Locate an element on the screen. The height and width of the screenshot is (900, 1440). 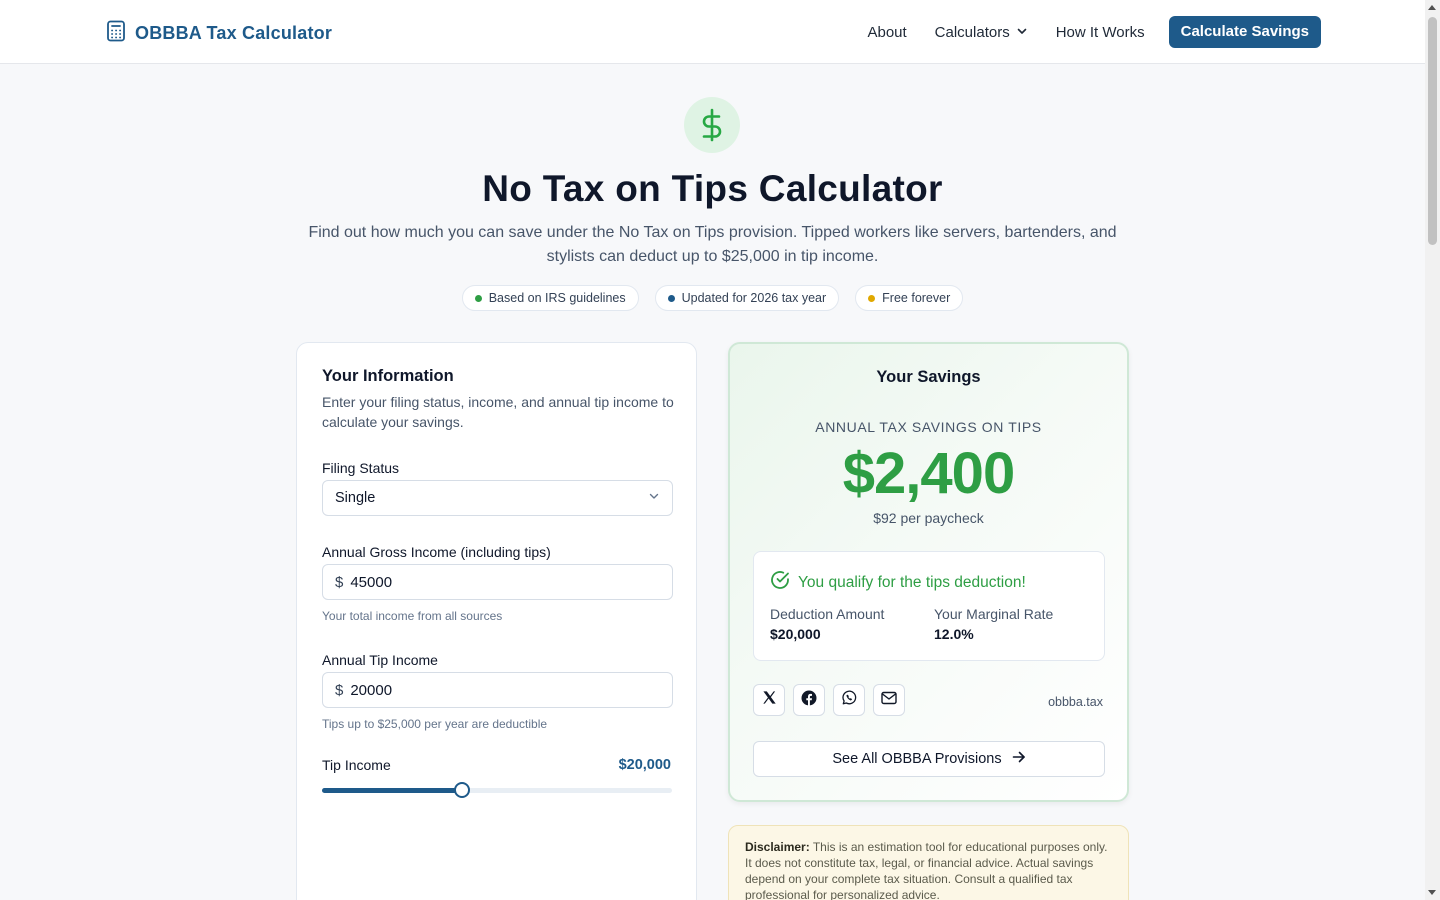
calculate-savings-button: Calculate Savings is located at coordinates (1244, 32).